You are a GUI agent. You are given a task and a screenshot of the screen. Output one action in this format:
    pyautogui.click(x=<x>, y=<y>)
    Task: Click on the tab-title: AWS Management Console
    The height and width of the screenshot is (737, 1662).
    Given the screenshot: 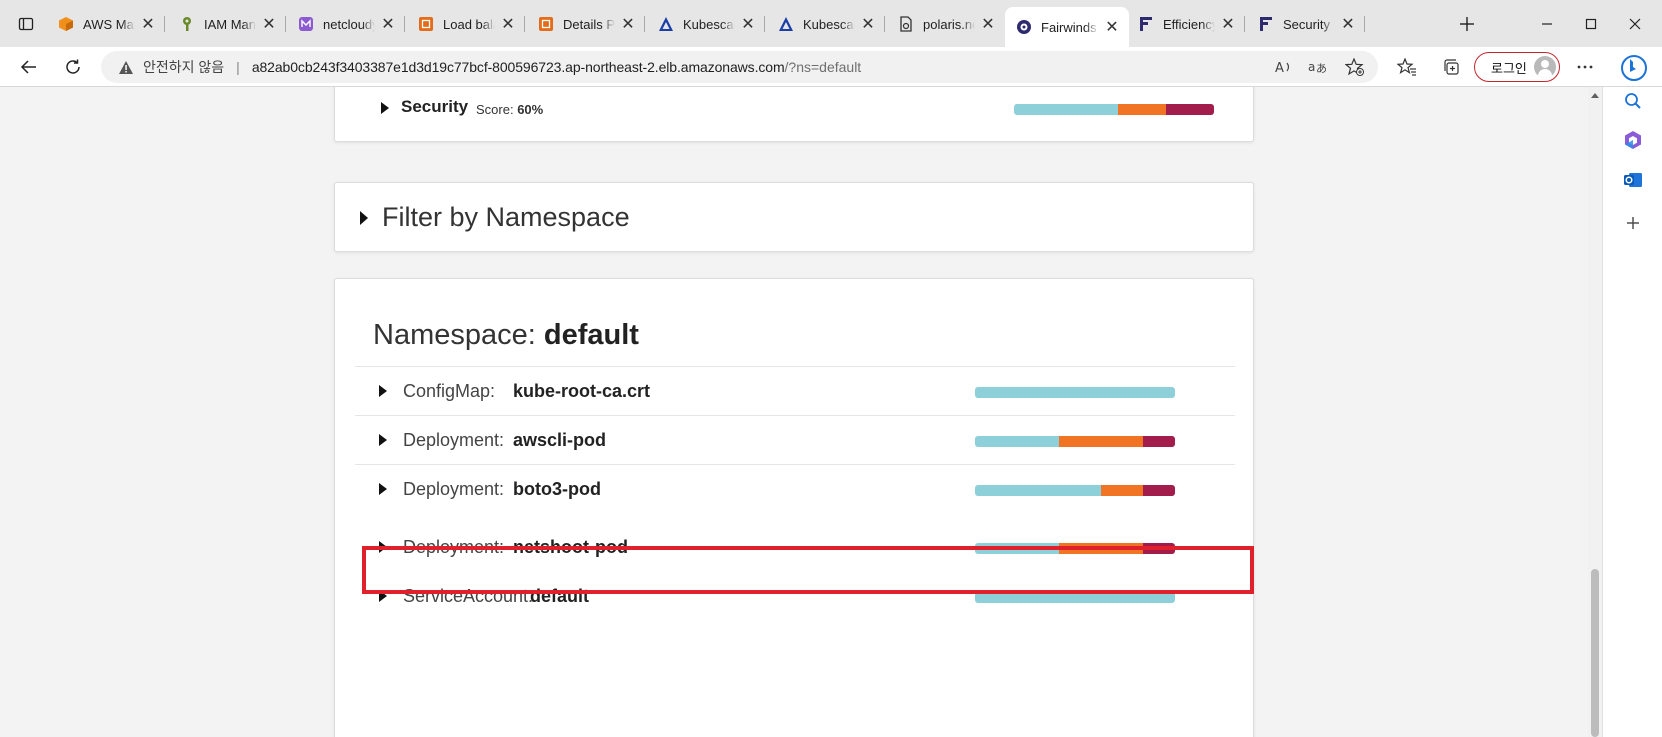 What is the action you would take?
    pyautogui.click(x=109, y=24)
    